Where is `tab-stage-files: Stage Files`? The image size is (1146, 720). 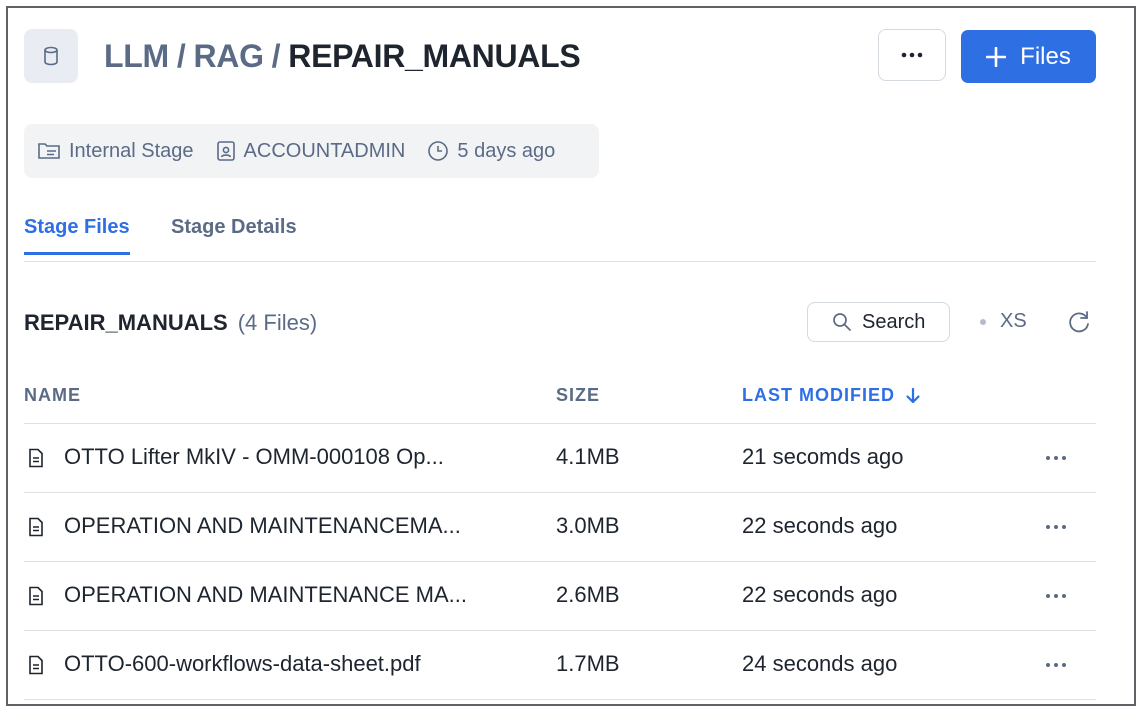
tab-stage-files: Stage Files is located at coordinates (77, 235).